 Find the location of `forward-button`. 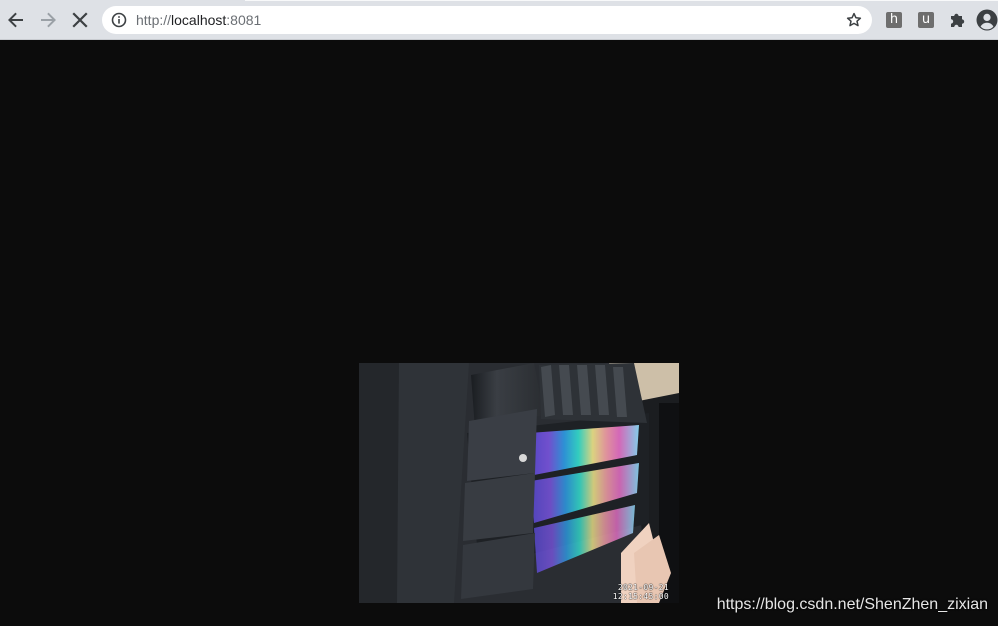

forward-button is located at coordinates (48, 20).